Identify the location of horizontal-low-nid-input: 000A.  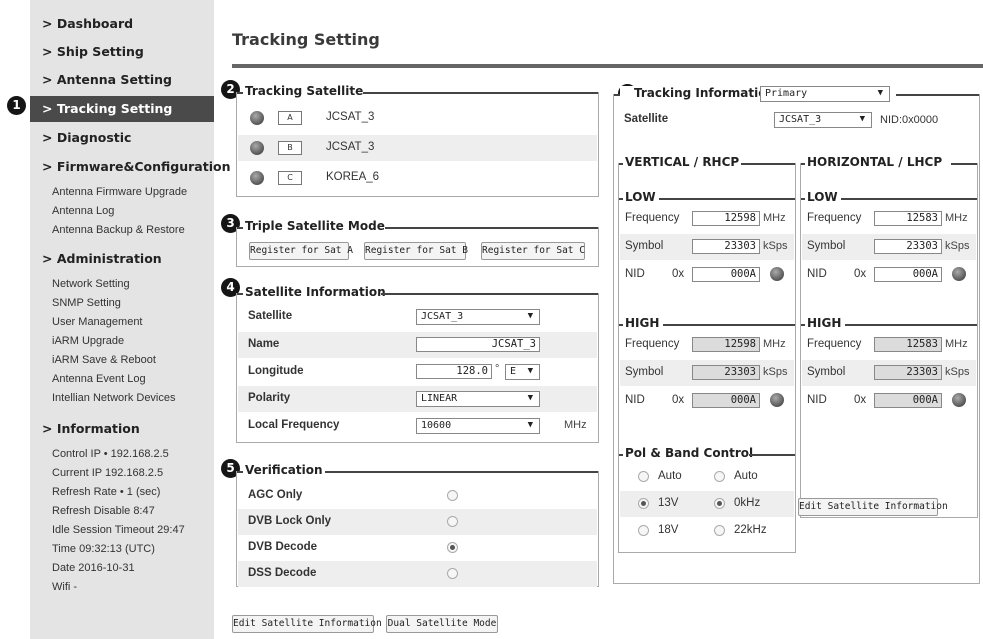
(908, 274).